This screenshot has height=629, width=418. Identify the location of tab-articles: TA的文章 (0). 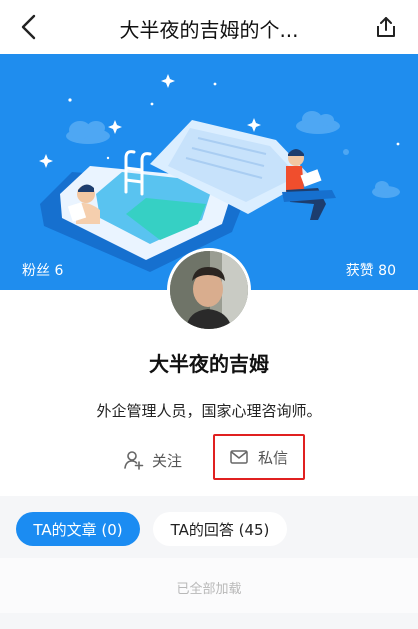
(78, 529).